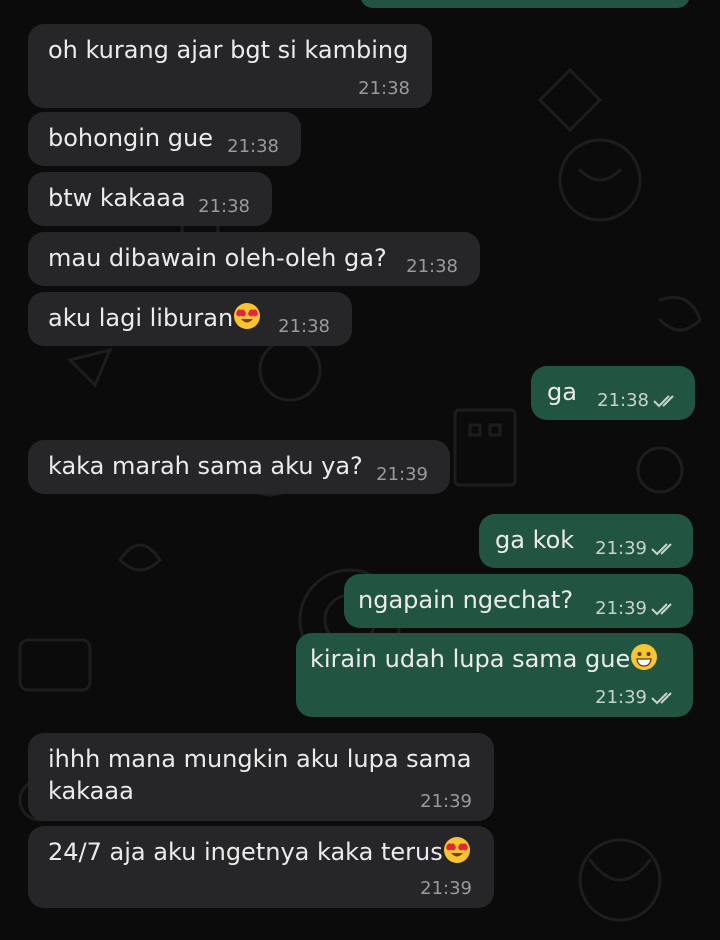 This screenshot has height=940, width=720. I want to click on message-bubble-outgoing: ngapain ngechat? 21:39, so click(518, 601).